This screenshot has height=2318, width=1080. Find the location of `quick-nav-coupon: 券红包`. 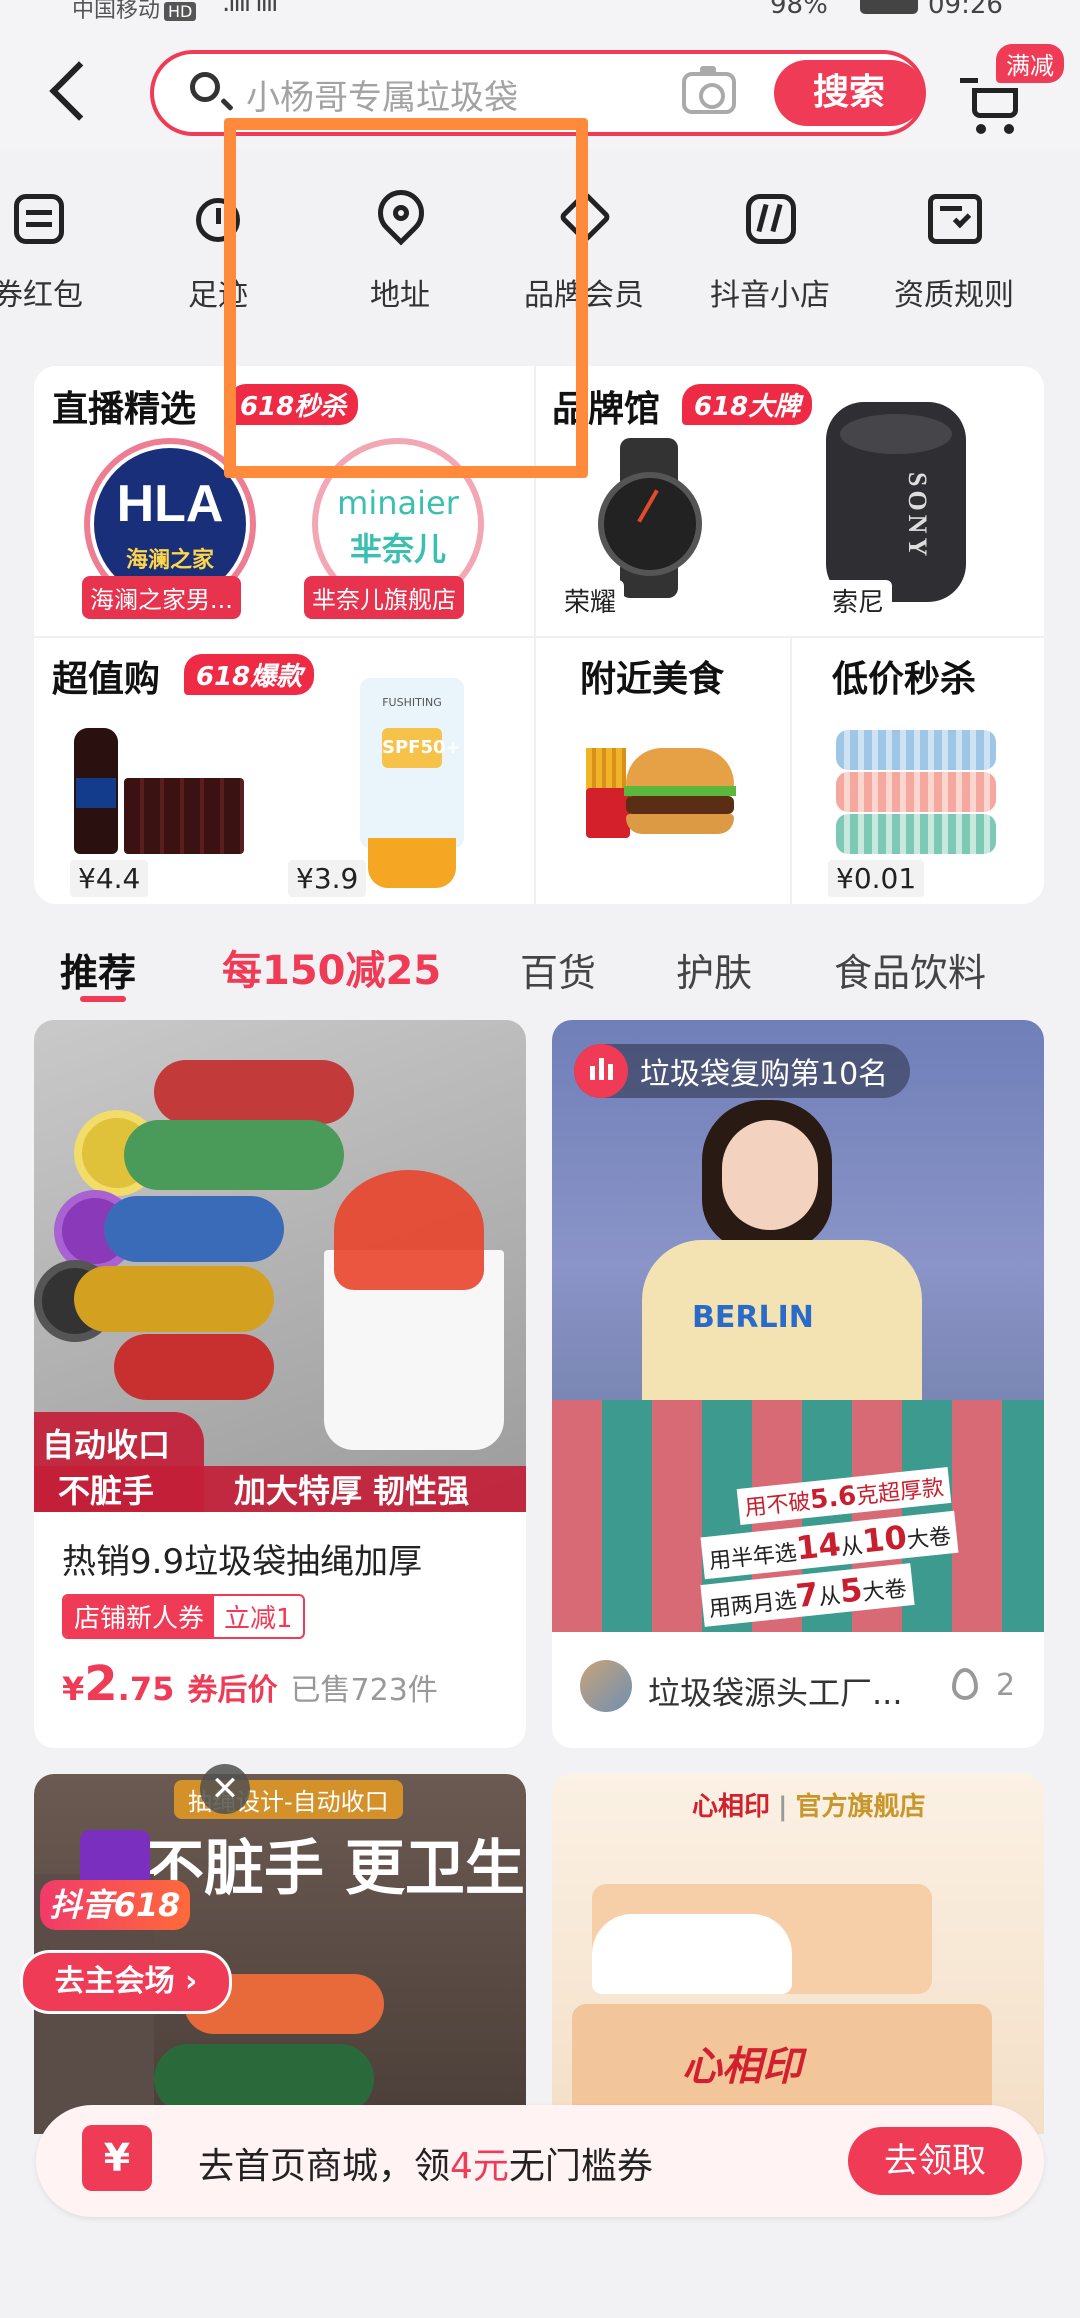

quick-nav-coupon: 券红包 is located at coordinates (64, 232).